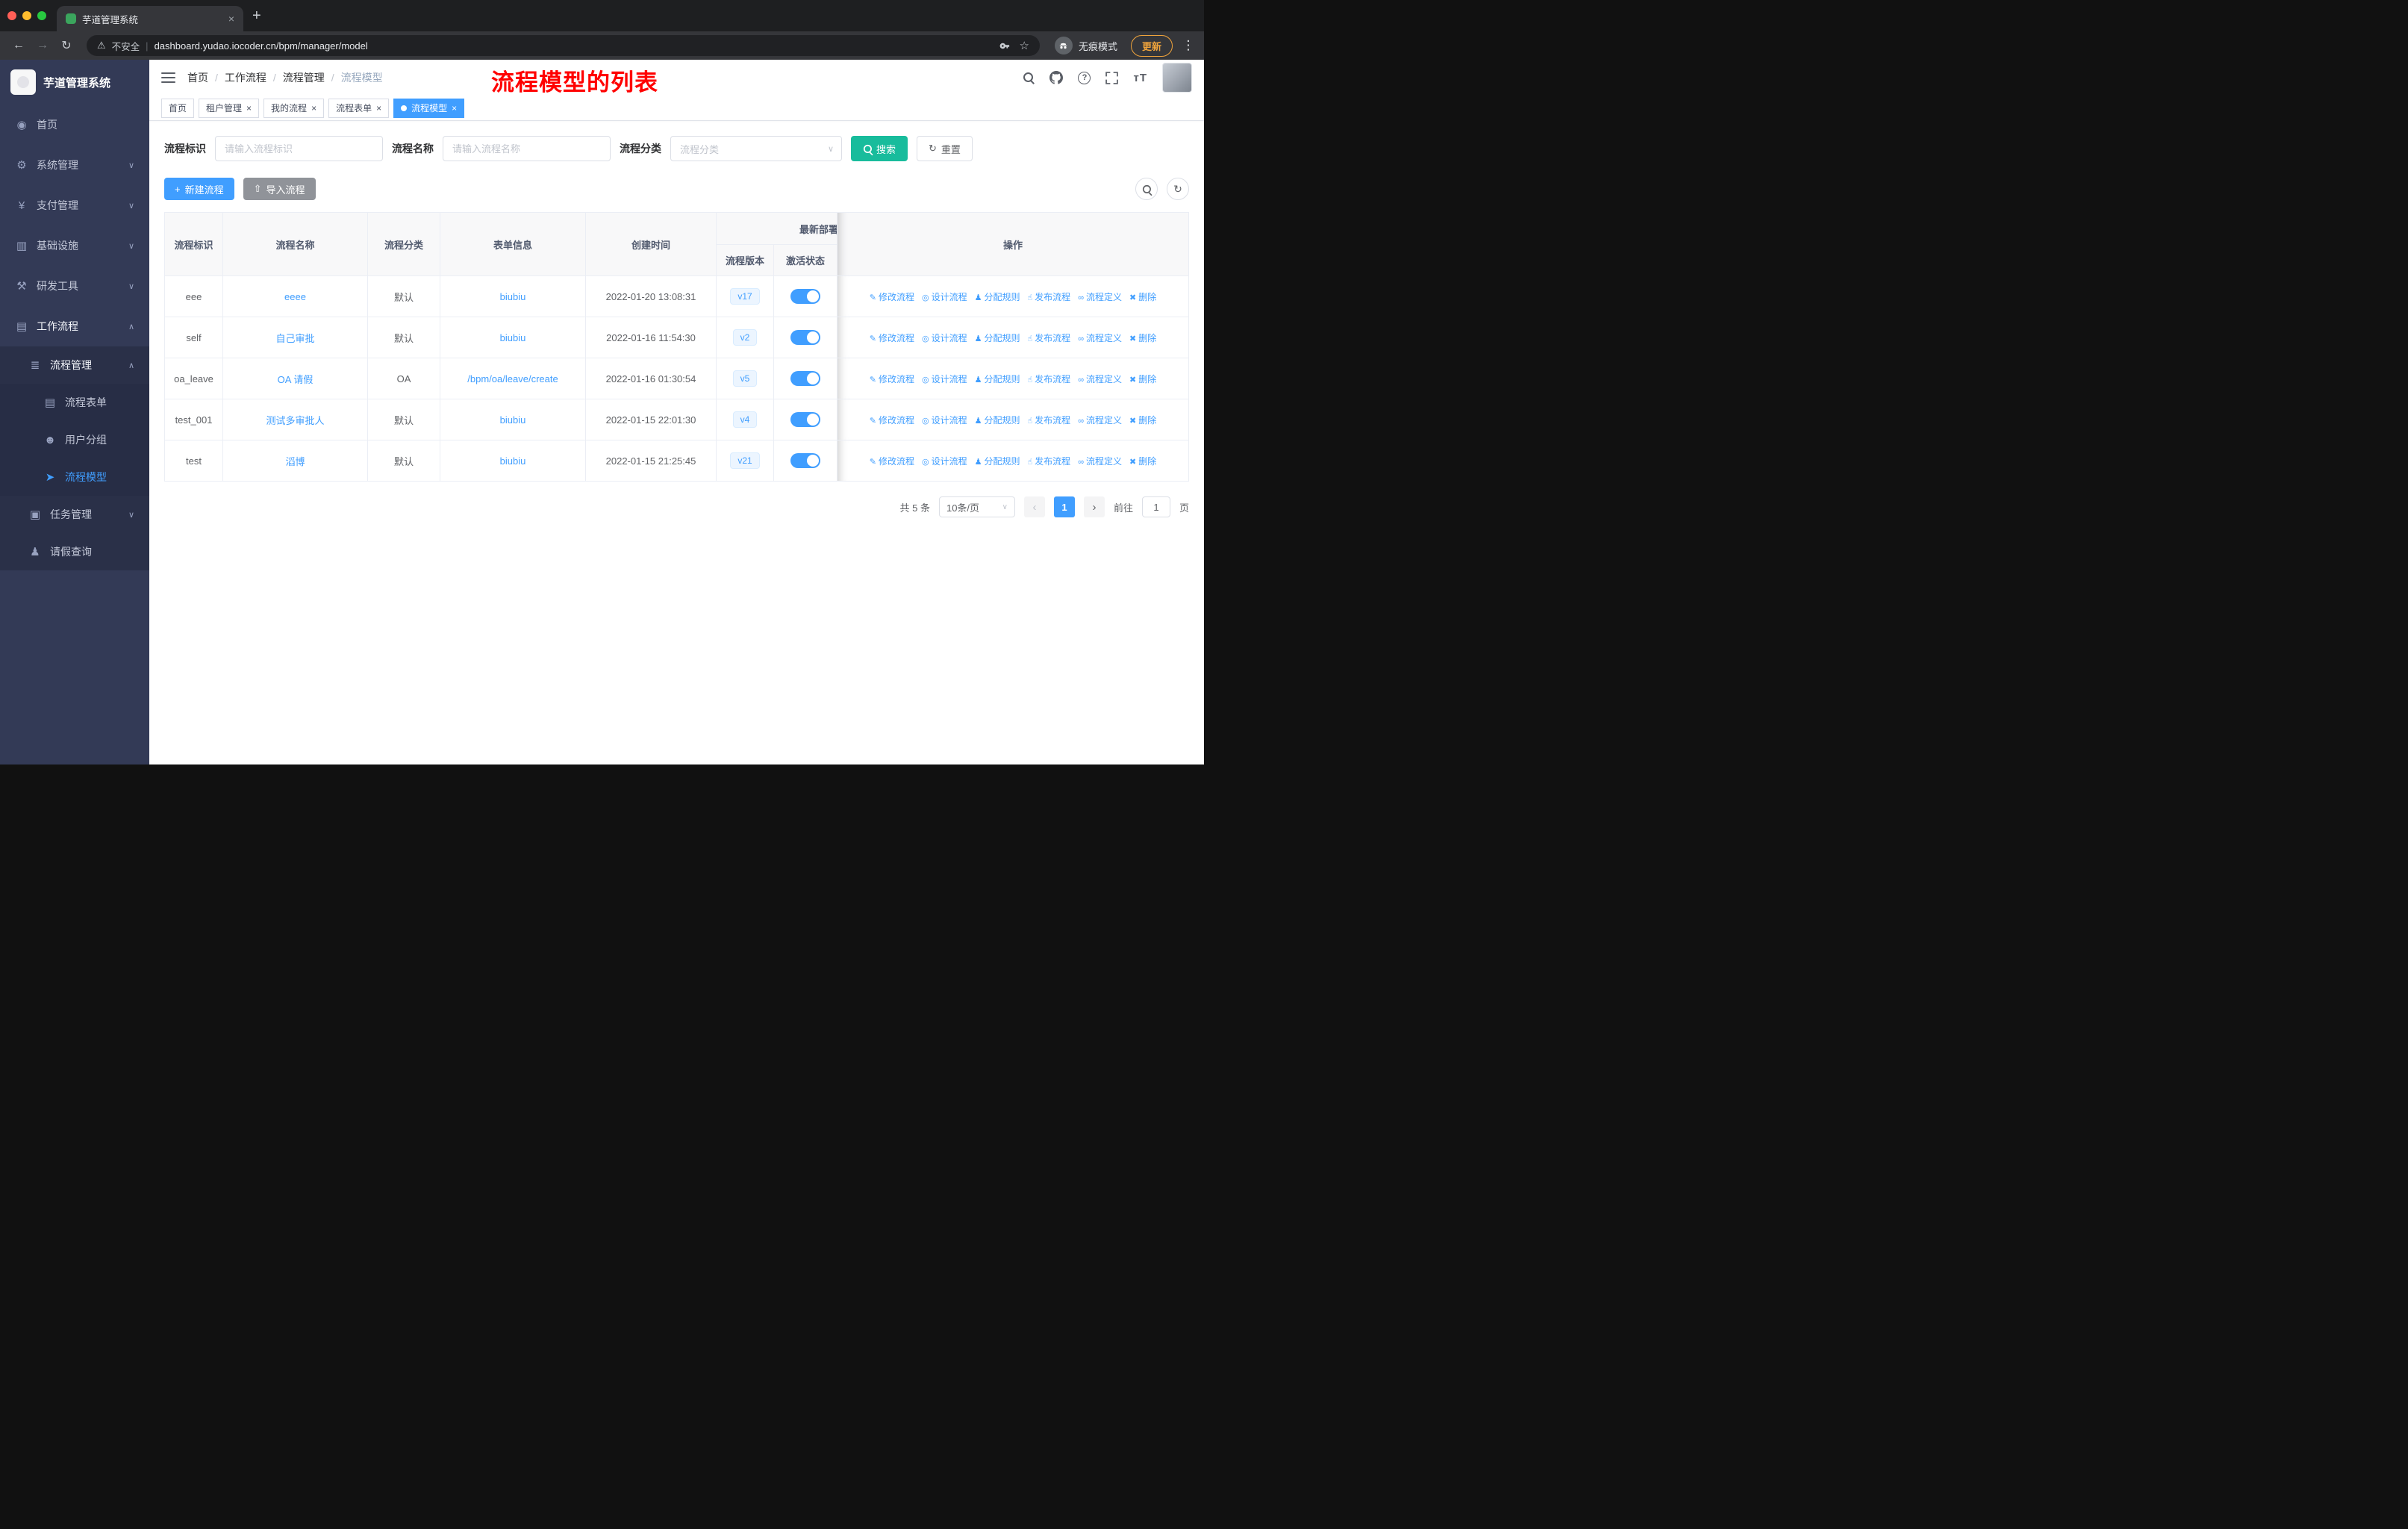 This screenshot has width=2408, height=1529. What do you see at coordinates (199, 189) in the screenshot?
I see `create-process-button: + 新建流程` at bounding box center [199, 189].